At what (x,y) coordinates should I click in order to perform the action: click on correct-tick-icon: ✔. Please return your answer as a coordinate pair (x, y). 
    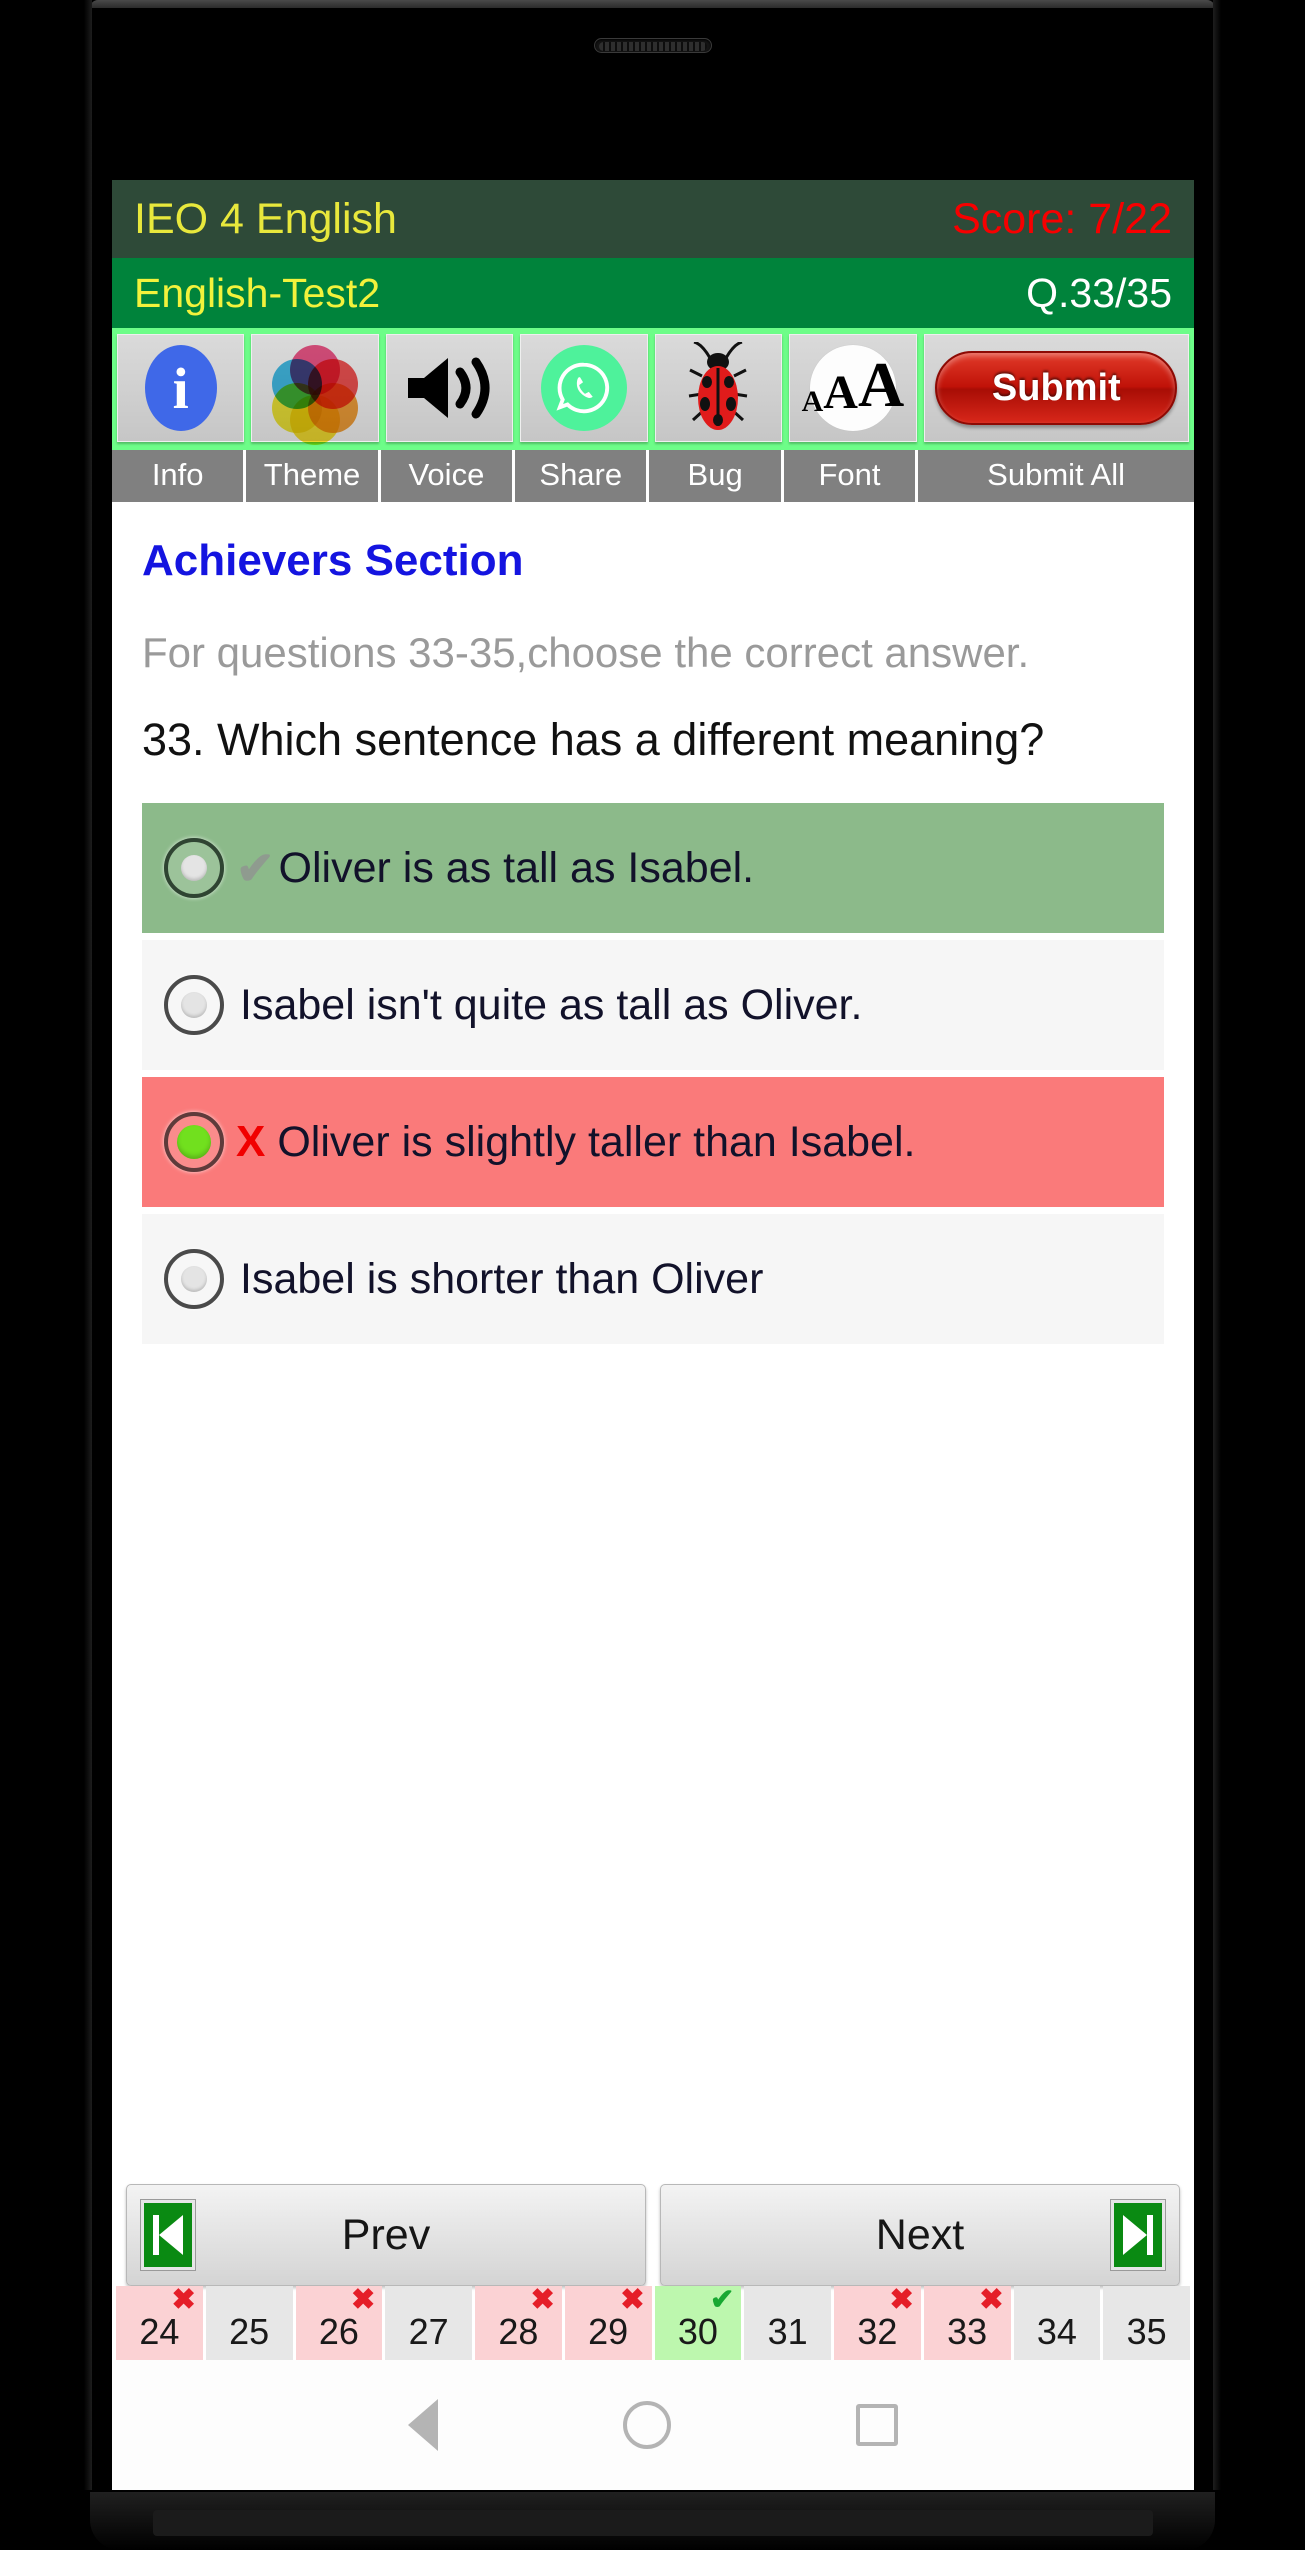
    Looking at the image, I should click on (255, 868).